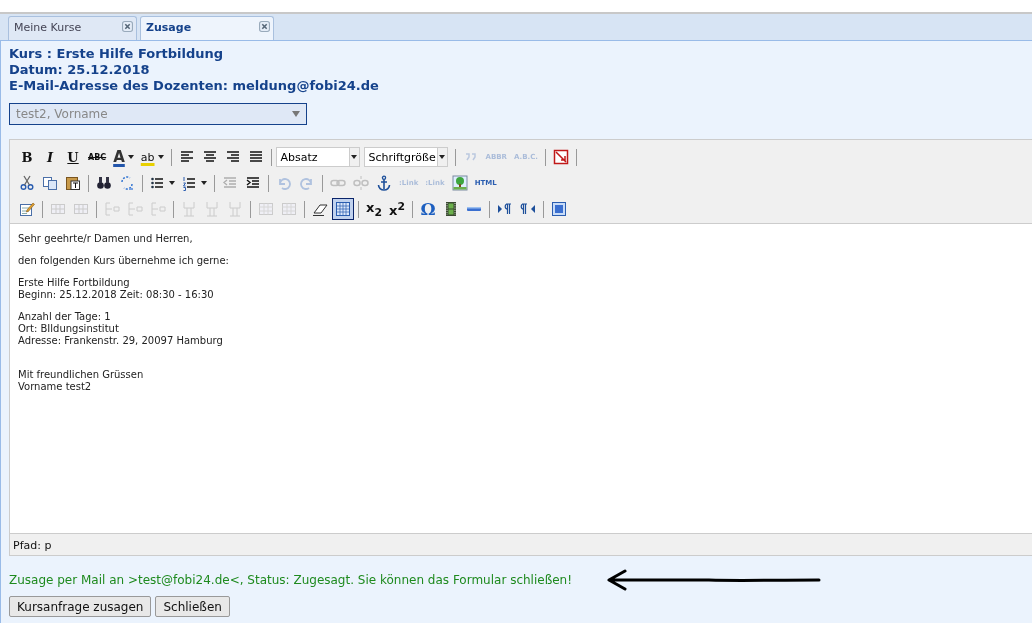 Image resolution: width=1032 pixels, height=625 pixels. What do you see at coordinates (117, 54) in the screenshot?
I see `course-title: Kurs : Erste Hilfe Fortbildung` at bounding box center [117, 54].